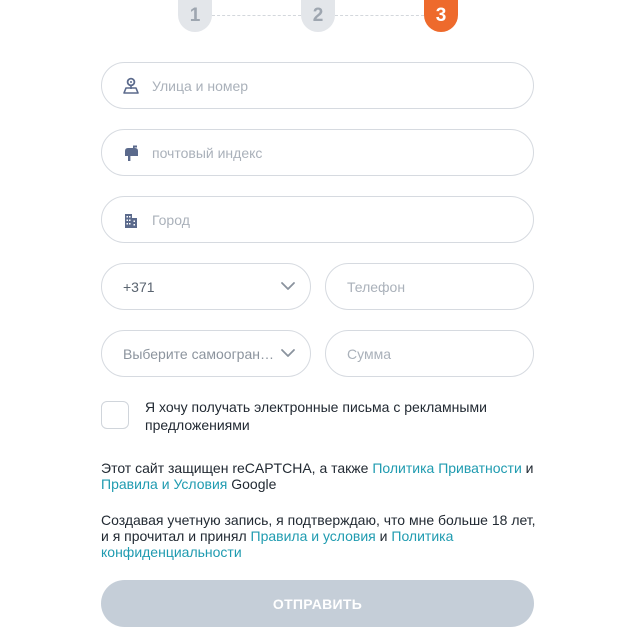 The image size is (632, 636). Describe the element at coordinates (527, 468) in the screenshot. I see `recaptcha-and: и` at that location.